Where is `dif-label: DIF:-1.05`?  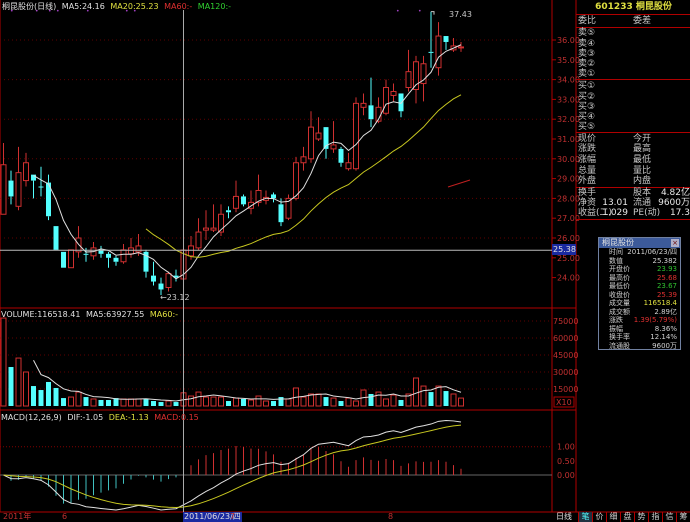
dif-label: DIF:-1.05 is located at coordinates (85, 417).